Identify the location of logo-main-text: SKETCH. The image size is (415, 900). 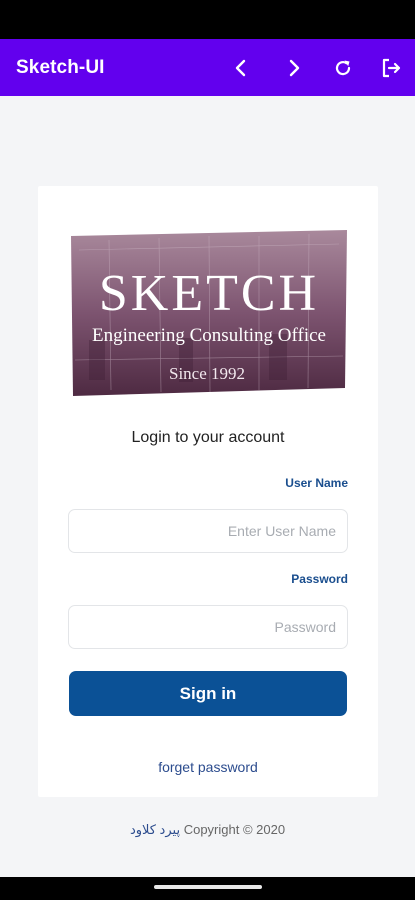
(209, 293).